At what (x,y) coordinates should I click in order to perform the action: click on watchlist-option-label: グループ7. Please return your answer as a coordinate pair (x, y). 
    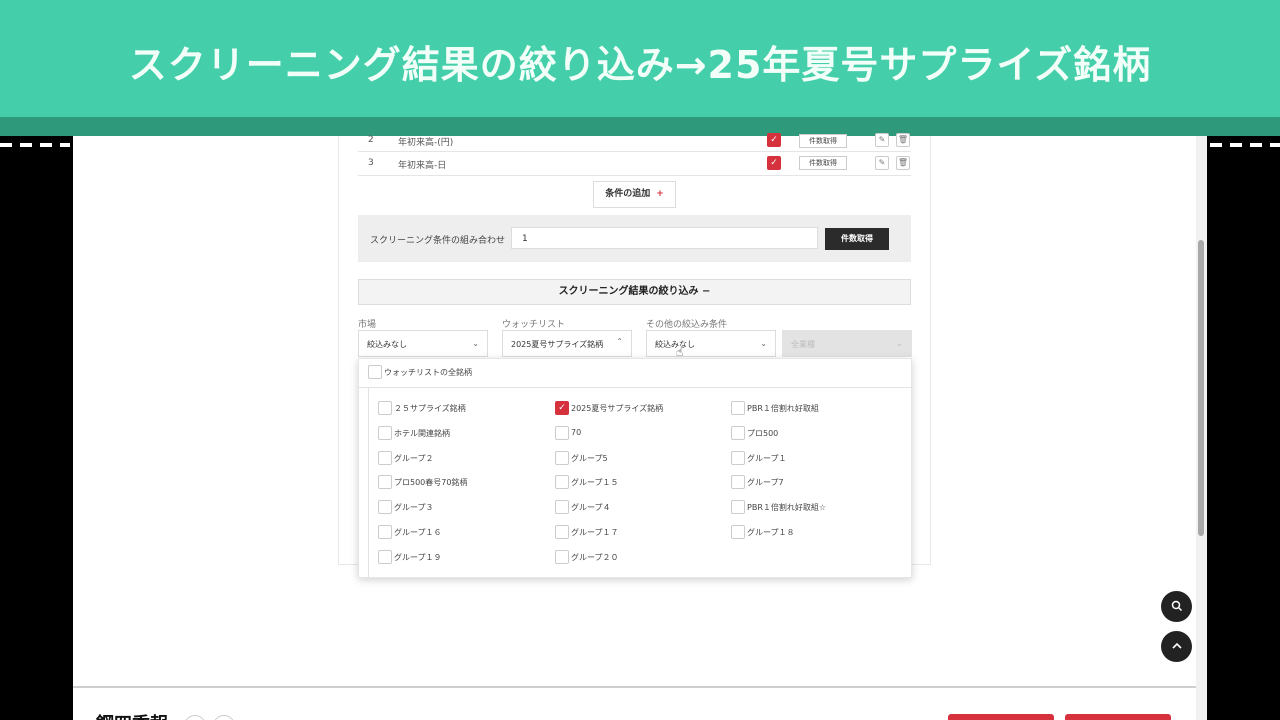
    Looking at the image, I should click on (765, 482).